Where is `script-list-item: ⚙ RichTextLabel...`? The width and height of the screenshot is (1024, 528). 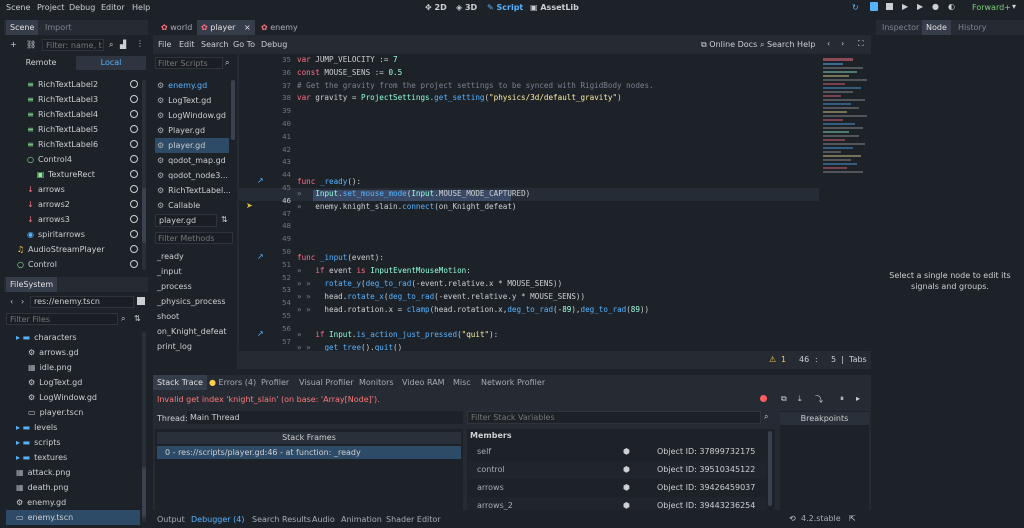
script-list-item: ⚙ RichTextLabel... is located at coordinates (193, 190).